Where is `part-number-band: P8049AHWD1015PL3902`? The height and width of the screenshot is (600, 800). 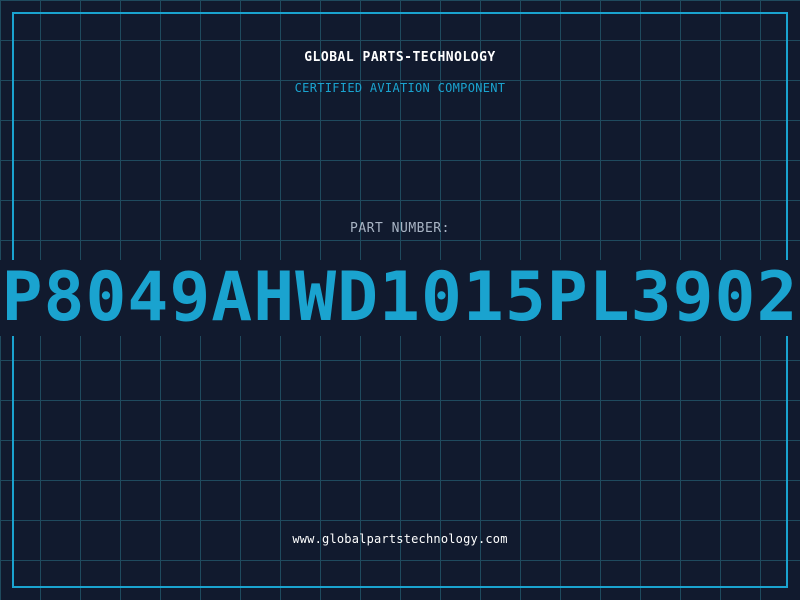 part-number-band: P8049AHWD1015PL3902 is located at coordinates (400, 298).